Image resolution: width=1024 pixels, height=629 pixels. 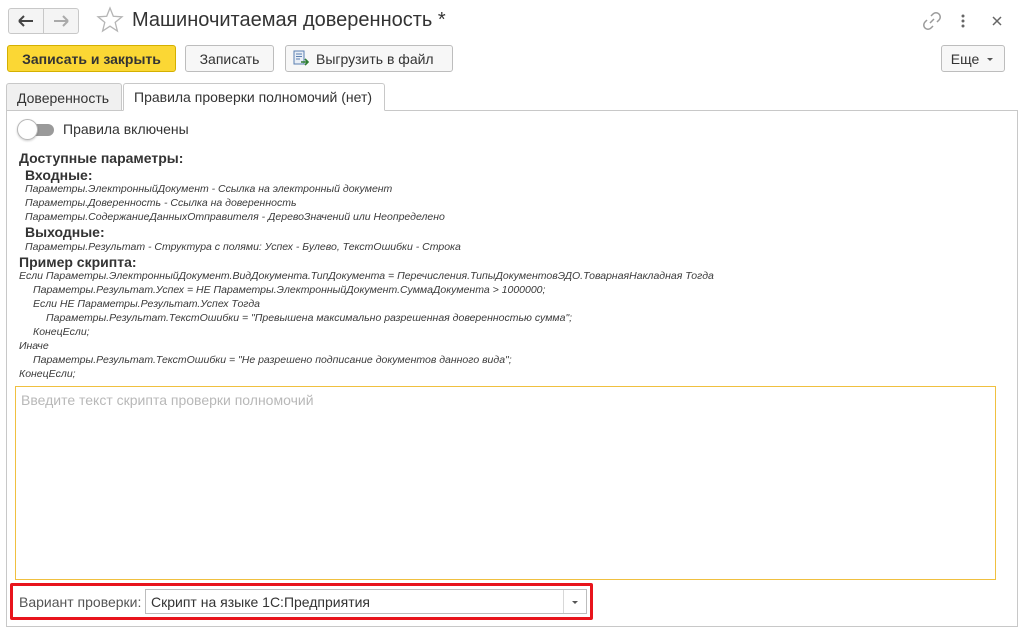 I want to click on more-dropdown-button: Еще, so click(x=973, y=58).